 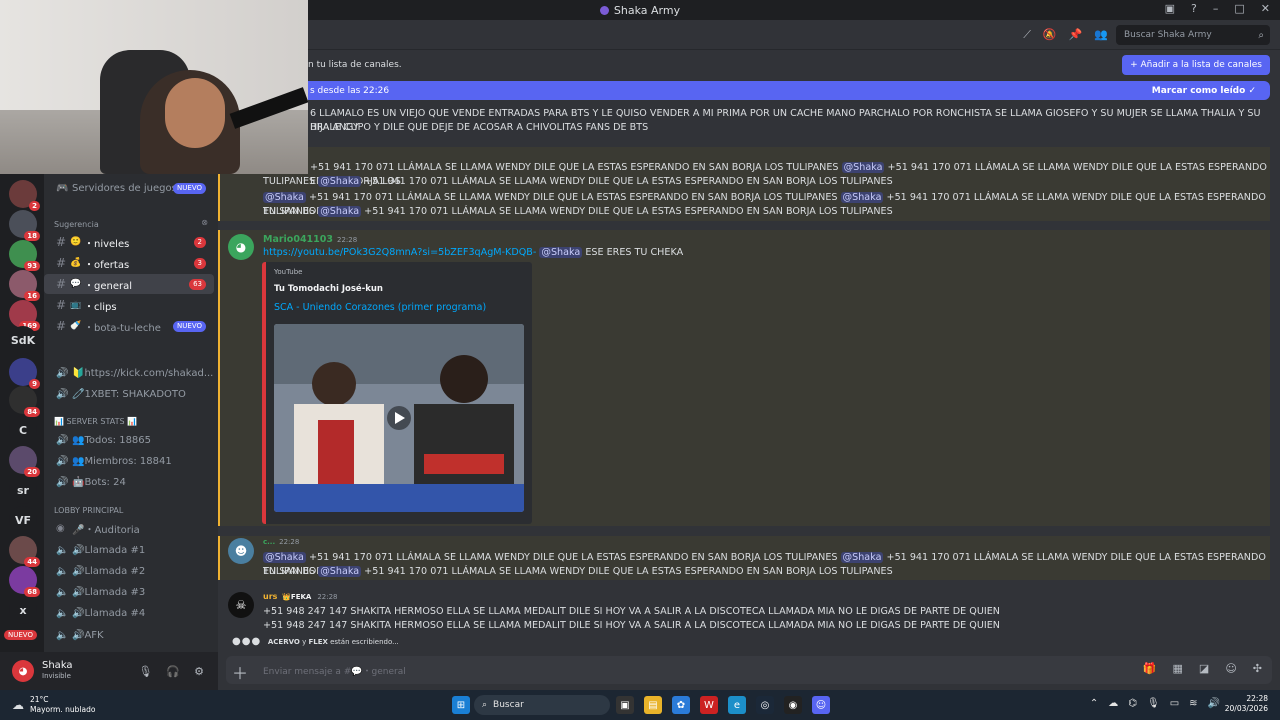 I want to click on wifi-icon: ≋, so click(x=1193, y=703).